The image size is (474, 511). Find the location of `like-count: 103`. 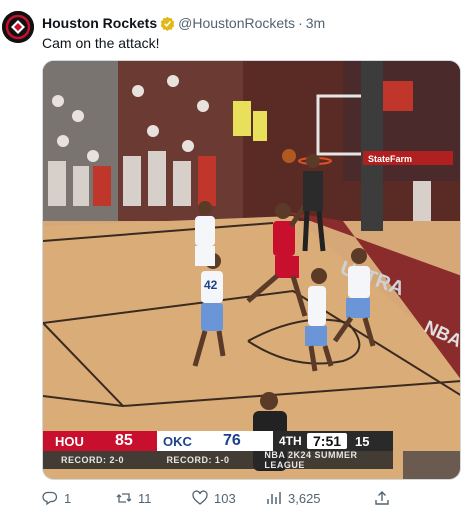

like-count: 103 is located at coordinates (225, 498).